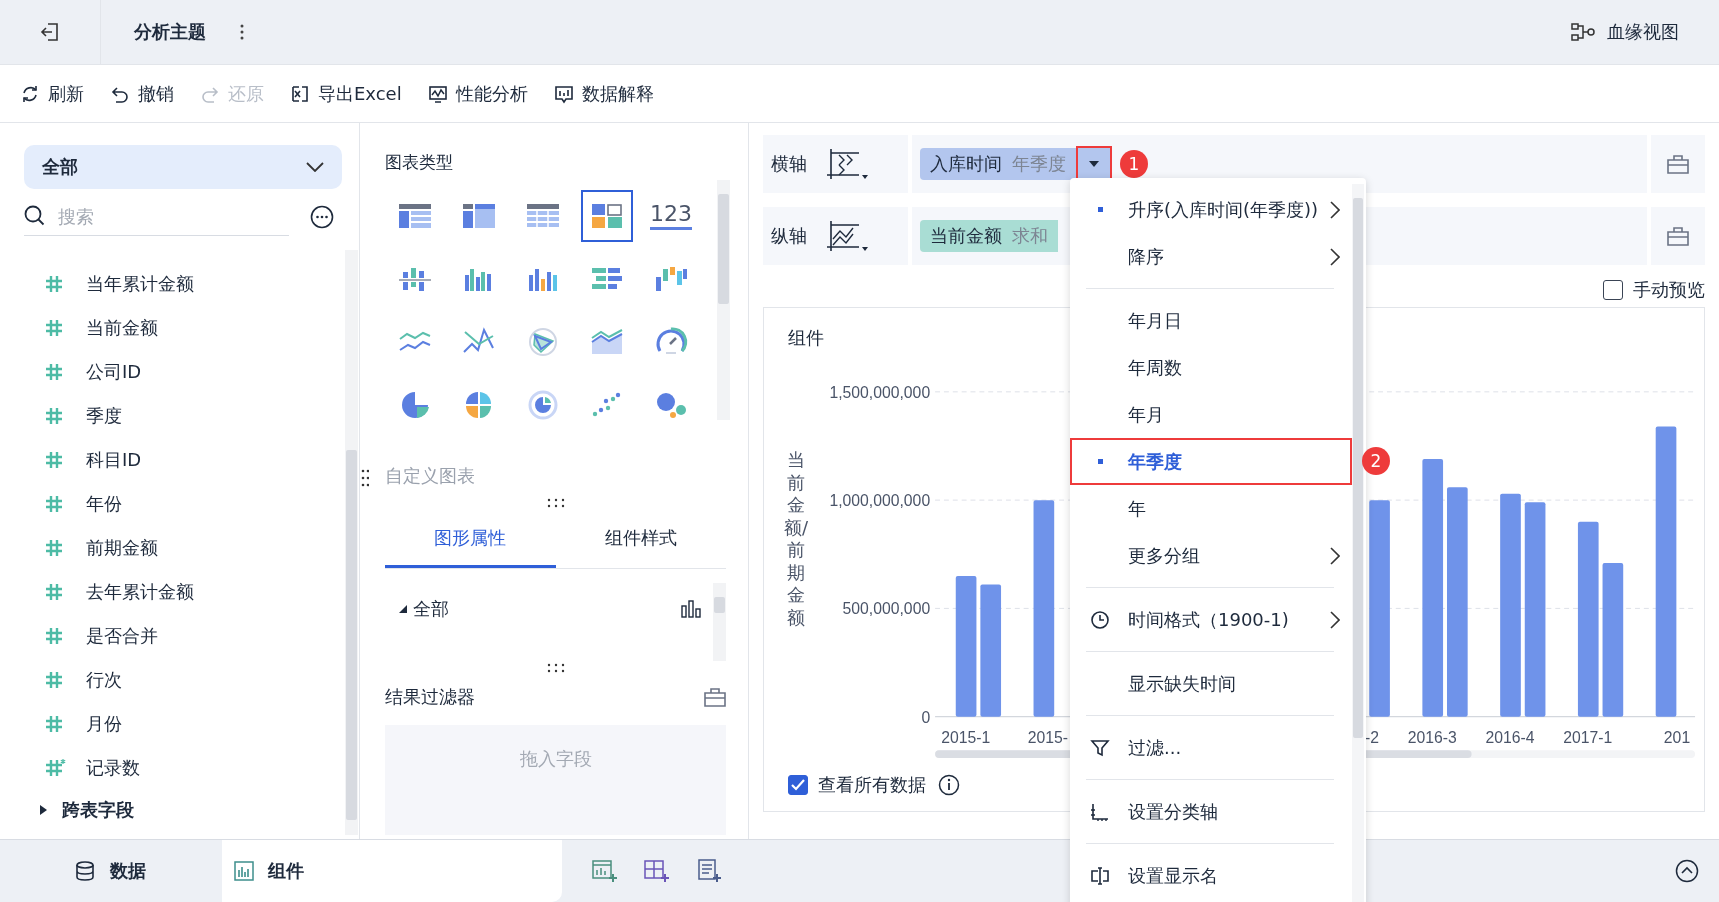  Describe the element at coordinates (194, 328) in the screenshot. I see `field-item: 当前金额` at that location.